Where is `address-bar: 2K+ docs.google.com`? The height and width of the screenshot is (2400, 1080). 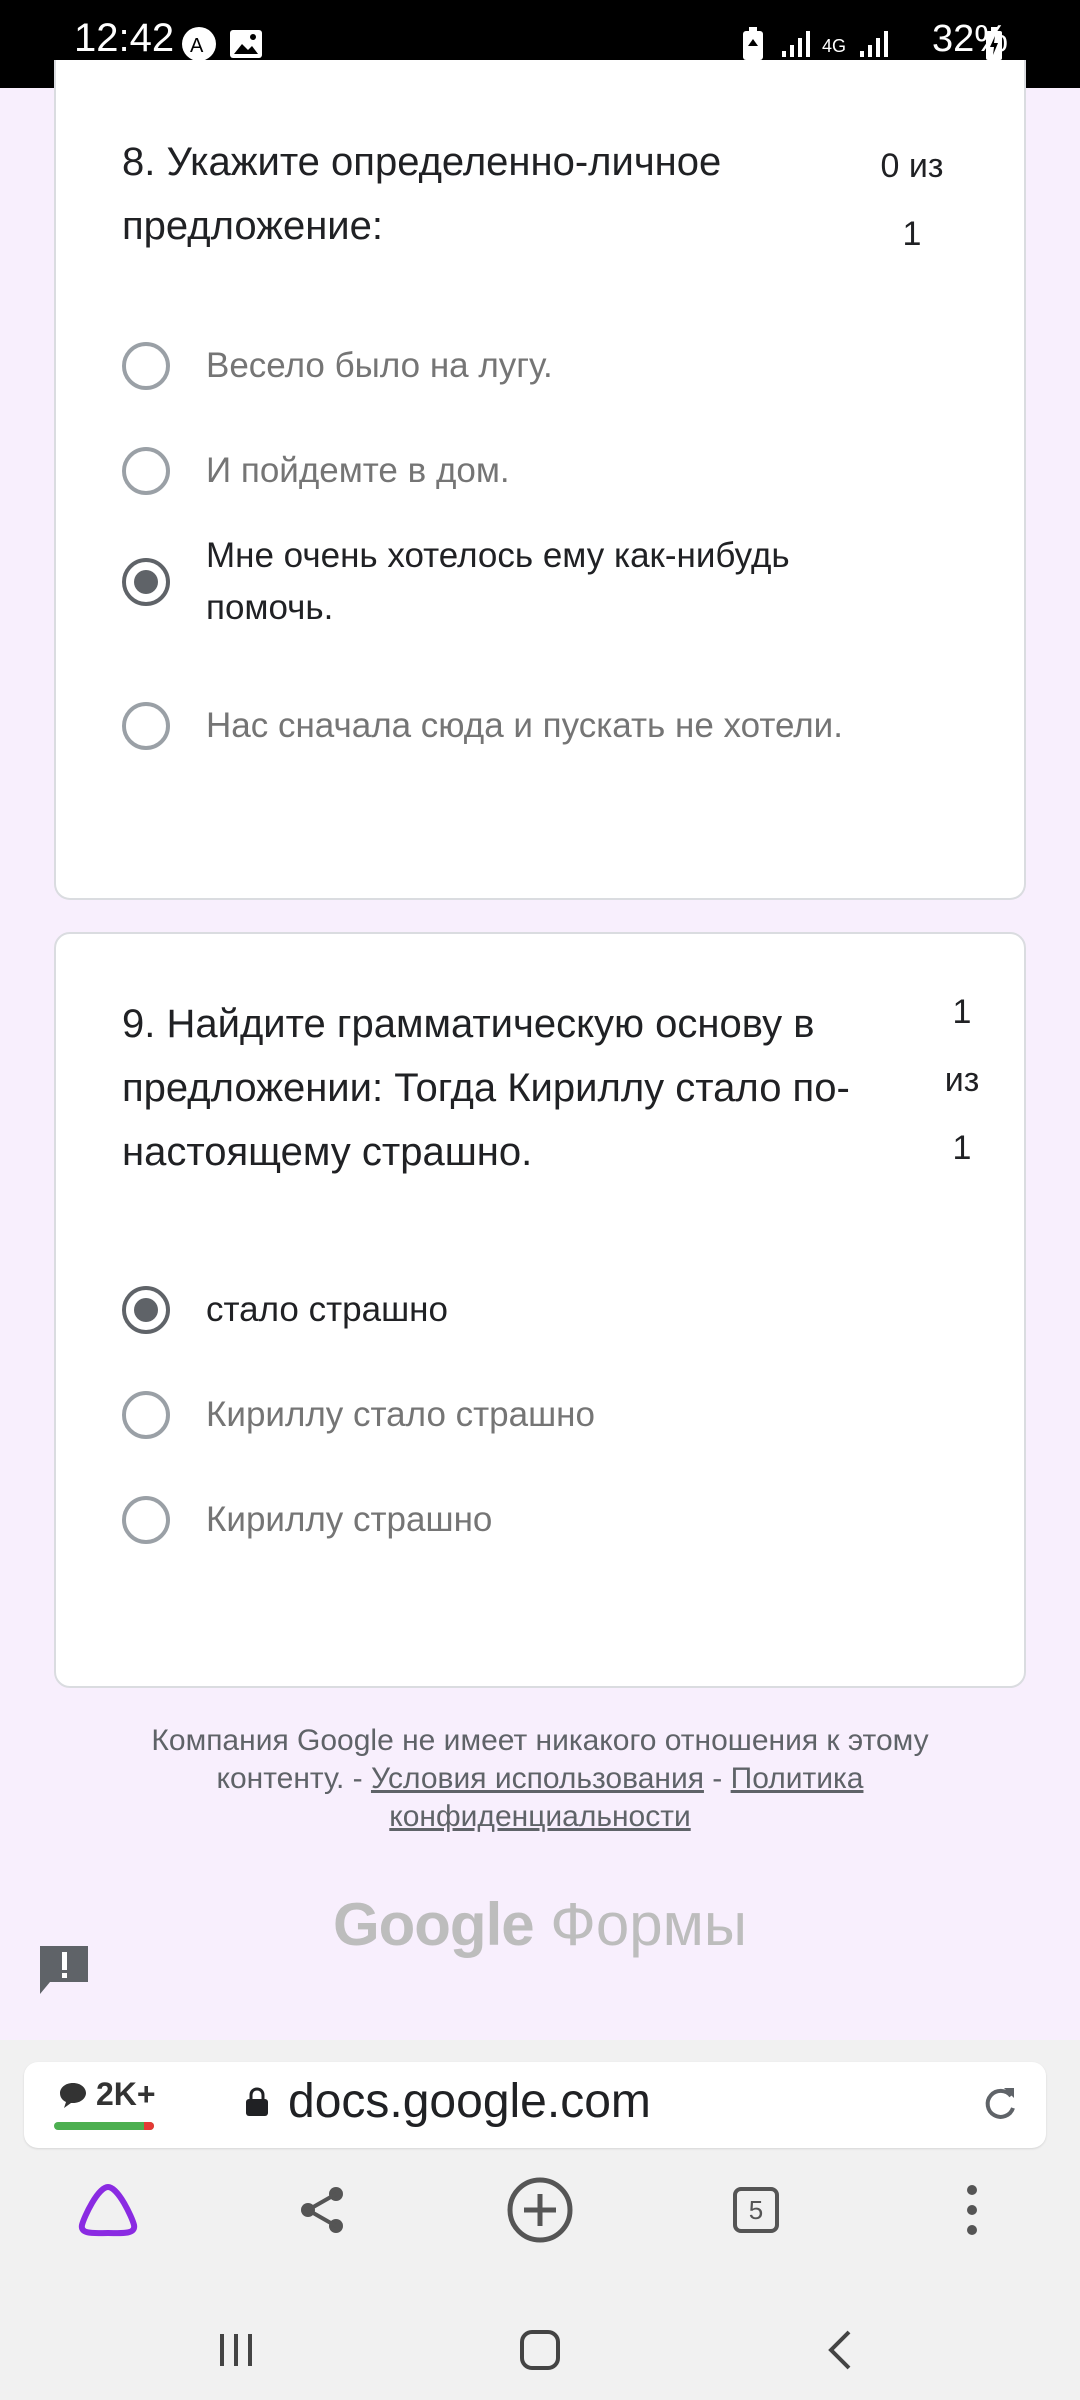
address-bar: 2K+ docs.google.com is located at coordinates (535, 2105).